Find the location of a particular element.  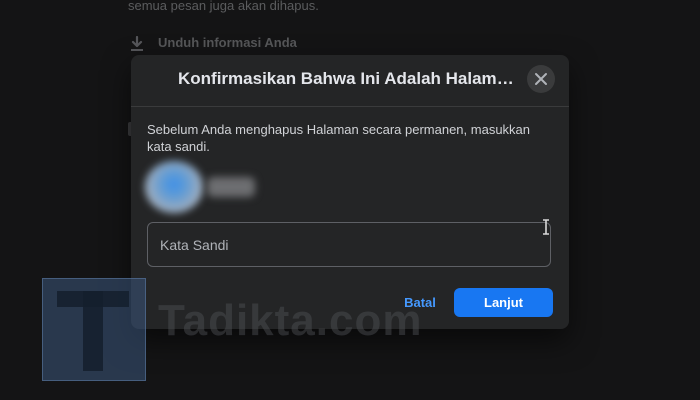

avatar is located at coordinates (174, 187).